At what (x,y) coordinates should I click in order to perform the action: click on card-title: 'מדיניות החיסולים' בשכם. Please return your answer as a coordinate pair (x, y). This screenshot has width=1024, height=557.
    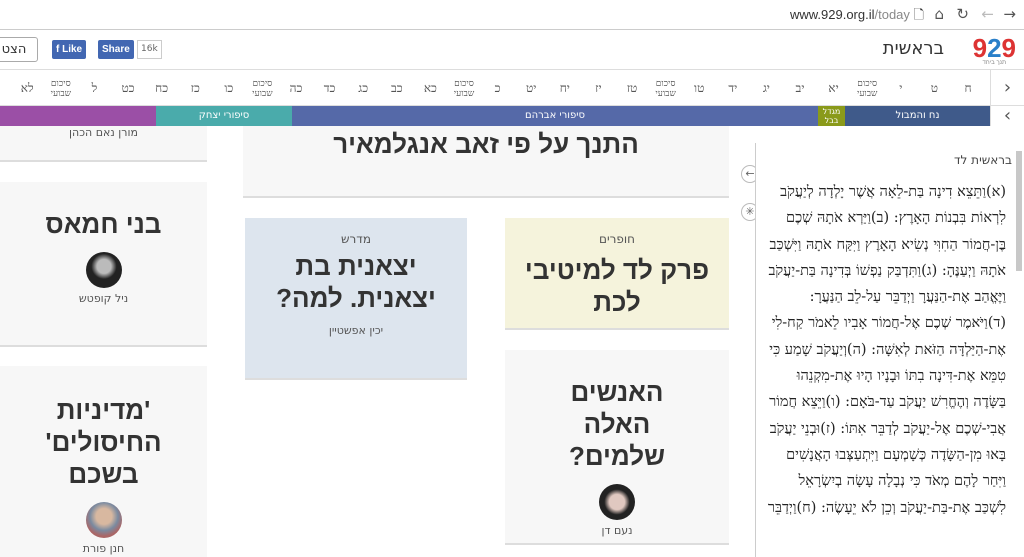
    Looking at the image, I should click on (103, 442).